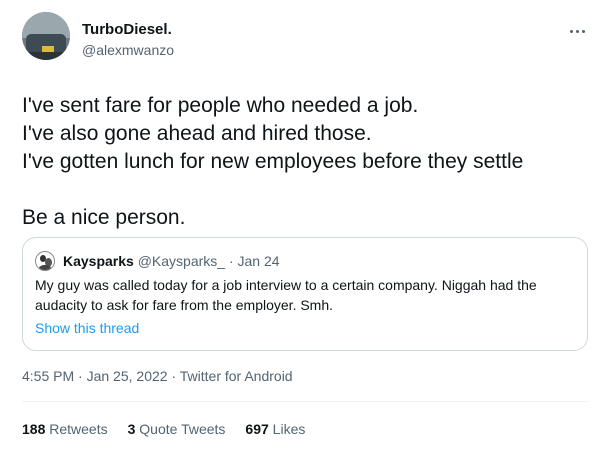 Image resolution: width=616 pixels, height=461 pixels. What do you see at coordinates (104, 217) in the screenshot?
I see `tweet-closing: Be a nice person.` at bounding box center [104, 217].